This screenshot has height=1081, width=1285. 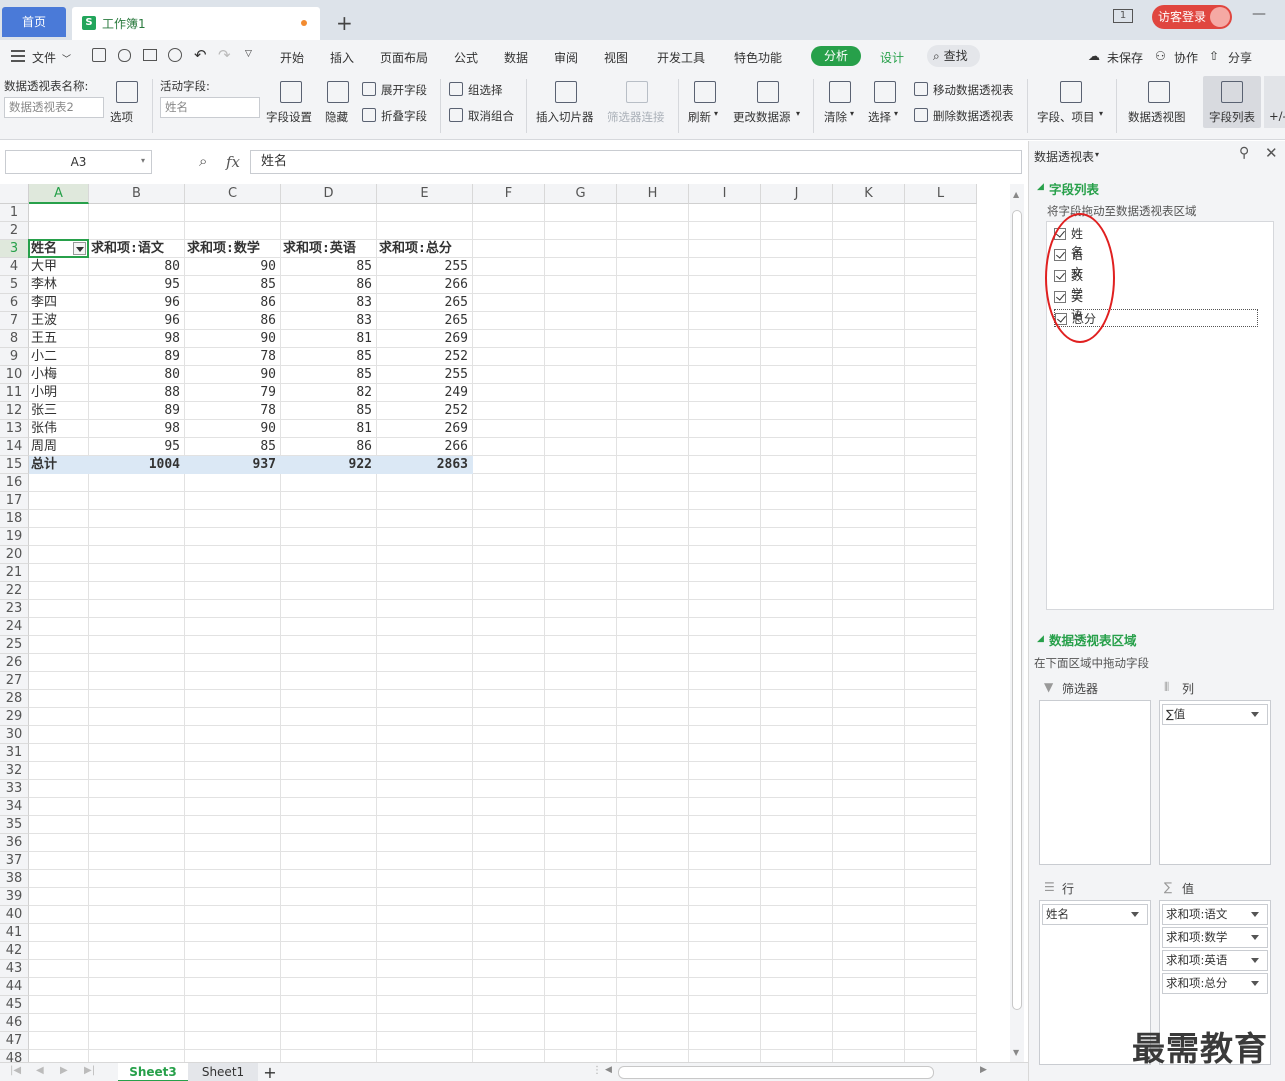 What do you see at coordinates (196, 23) in the screenshot?
I see `tab-workbook: S 工作簿1` at bounding box center [196, 23].